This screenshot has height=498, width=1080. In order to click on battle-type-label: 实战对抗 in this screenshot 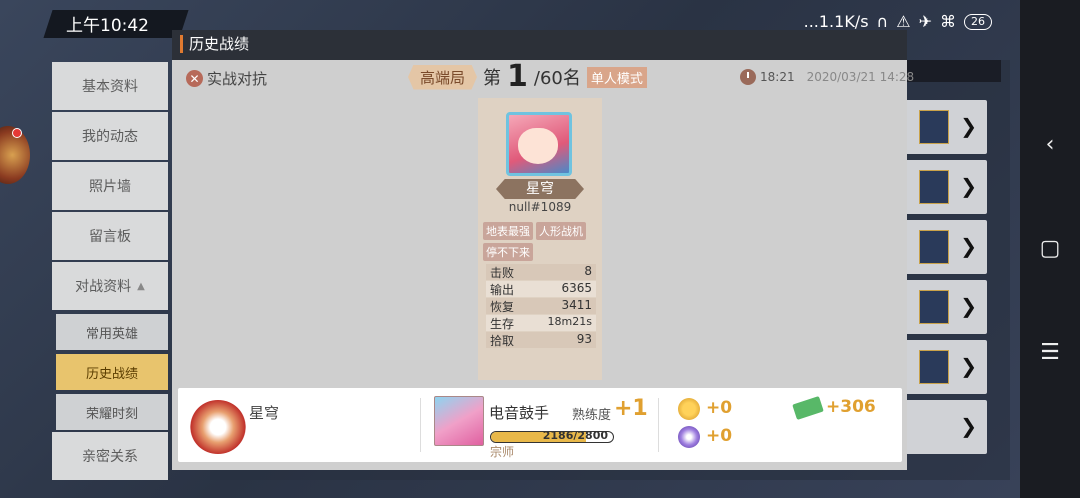, I will do `click(237, 79)`.